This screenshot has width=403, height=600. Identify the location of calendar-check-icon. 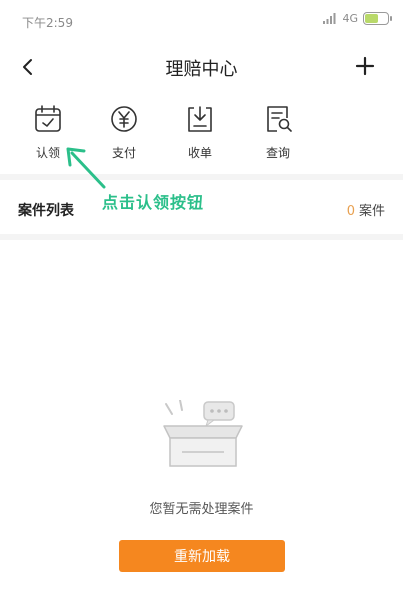
(48, 118).